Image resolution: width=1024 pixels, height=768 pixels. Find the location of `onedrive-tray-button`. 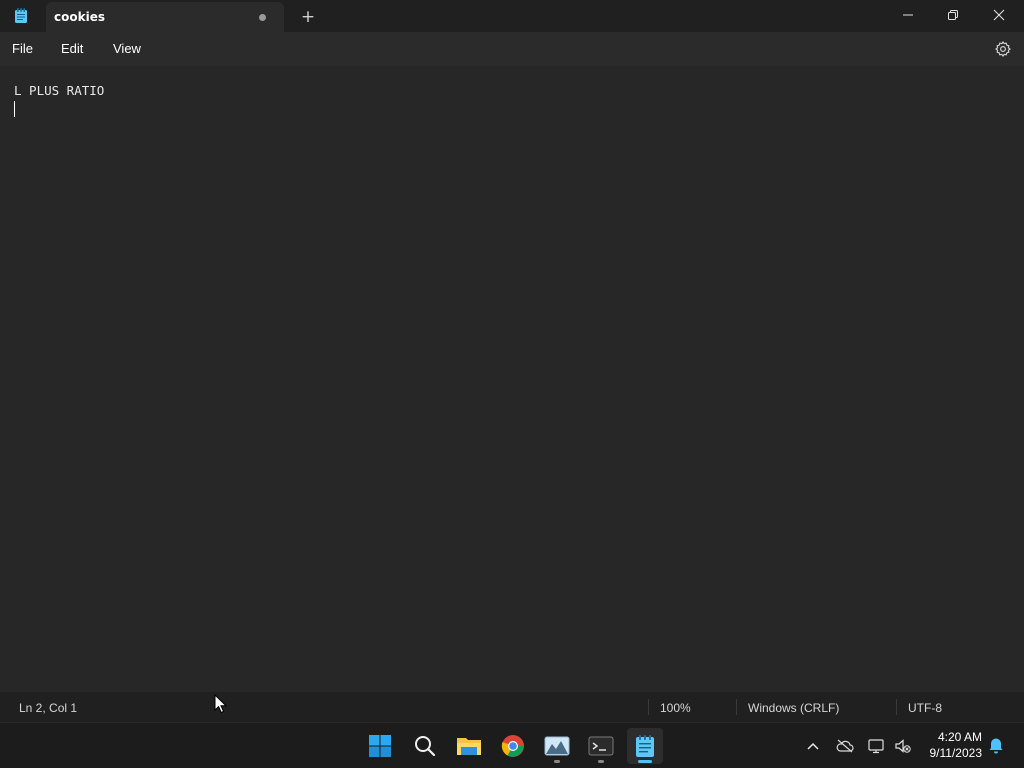

onedrive-tray-button is located at coordinates (845, 746).